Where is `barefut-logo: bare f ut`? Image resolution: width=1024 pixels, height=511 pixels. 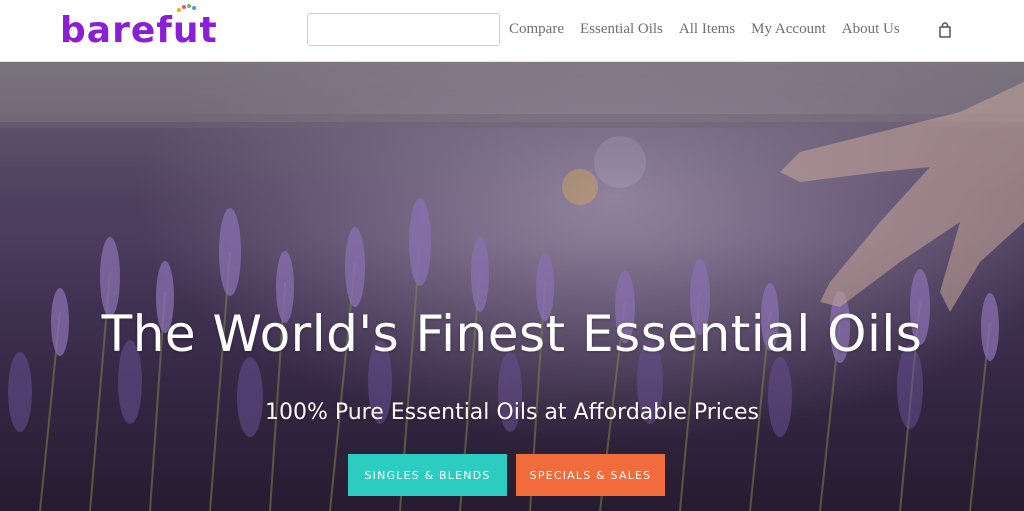 barefut-logo: bare f ut is located at coordinates (139, 27).